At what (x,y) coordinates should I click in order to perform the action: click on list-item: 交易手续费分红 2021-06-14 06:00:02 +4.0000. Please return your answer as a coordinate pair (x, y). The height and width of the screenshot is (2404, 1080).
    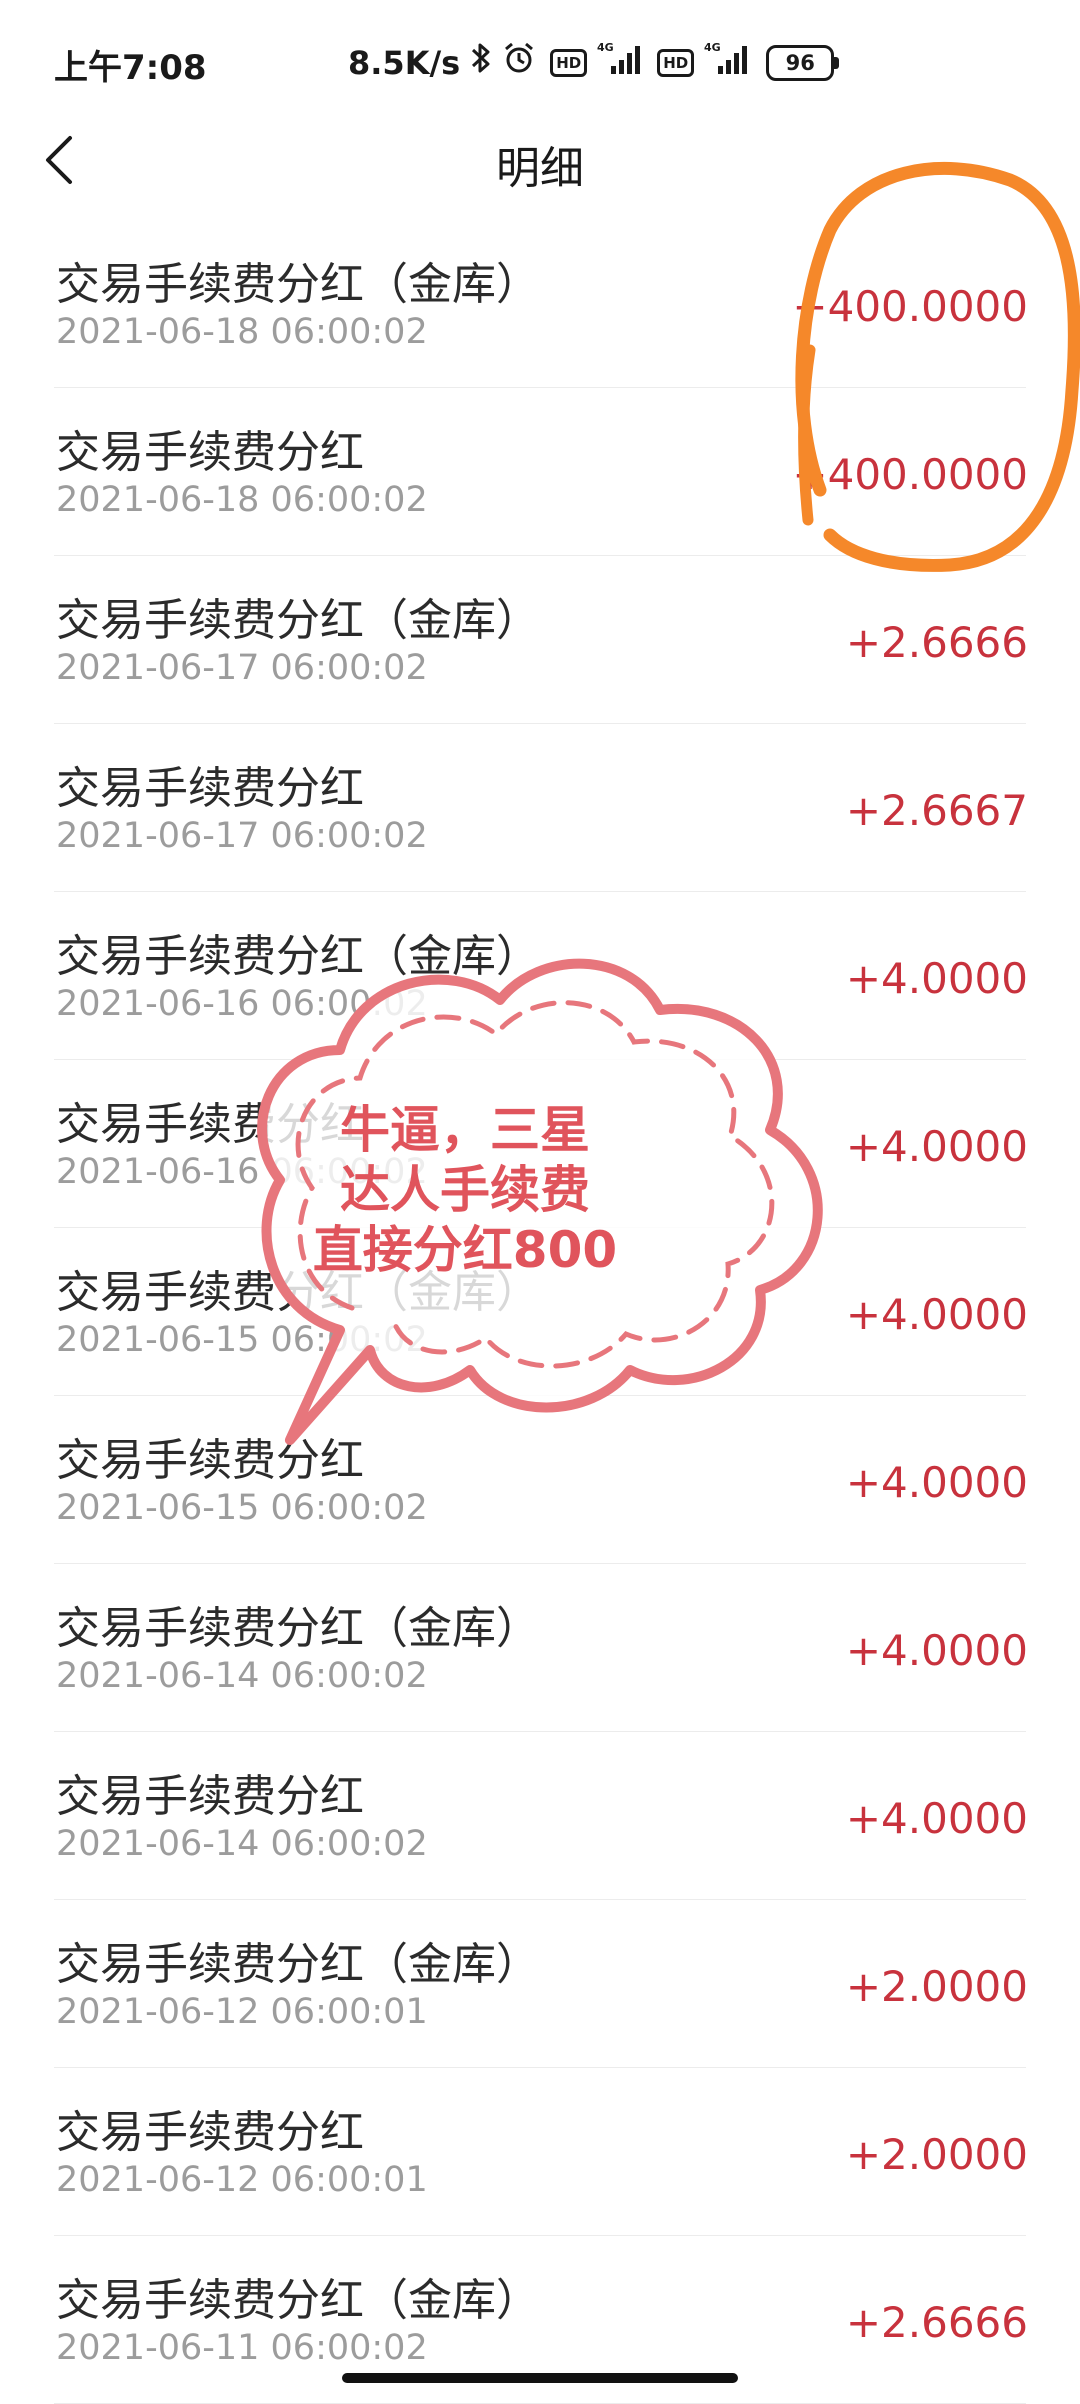
    Looking at the image, I should click on (541, 1816).